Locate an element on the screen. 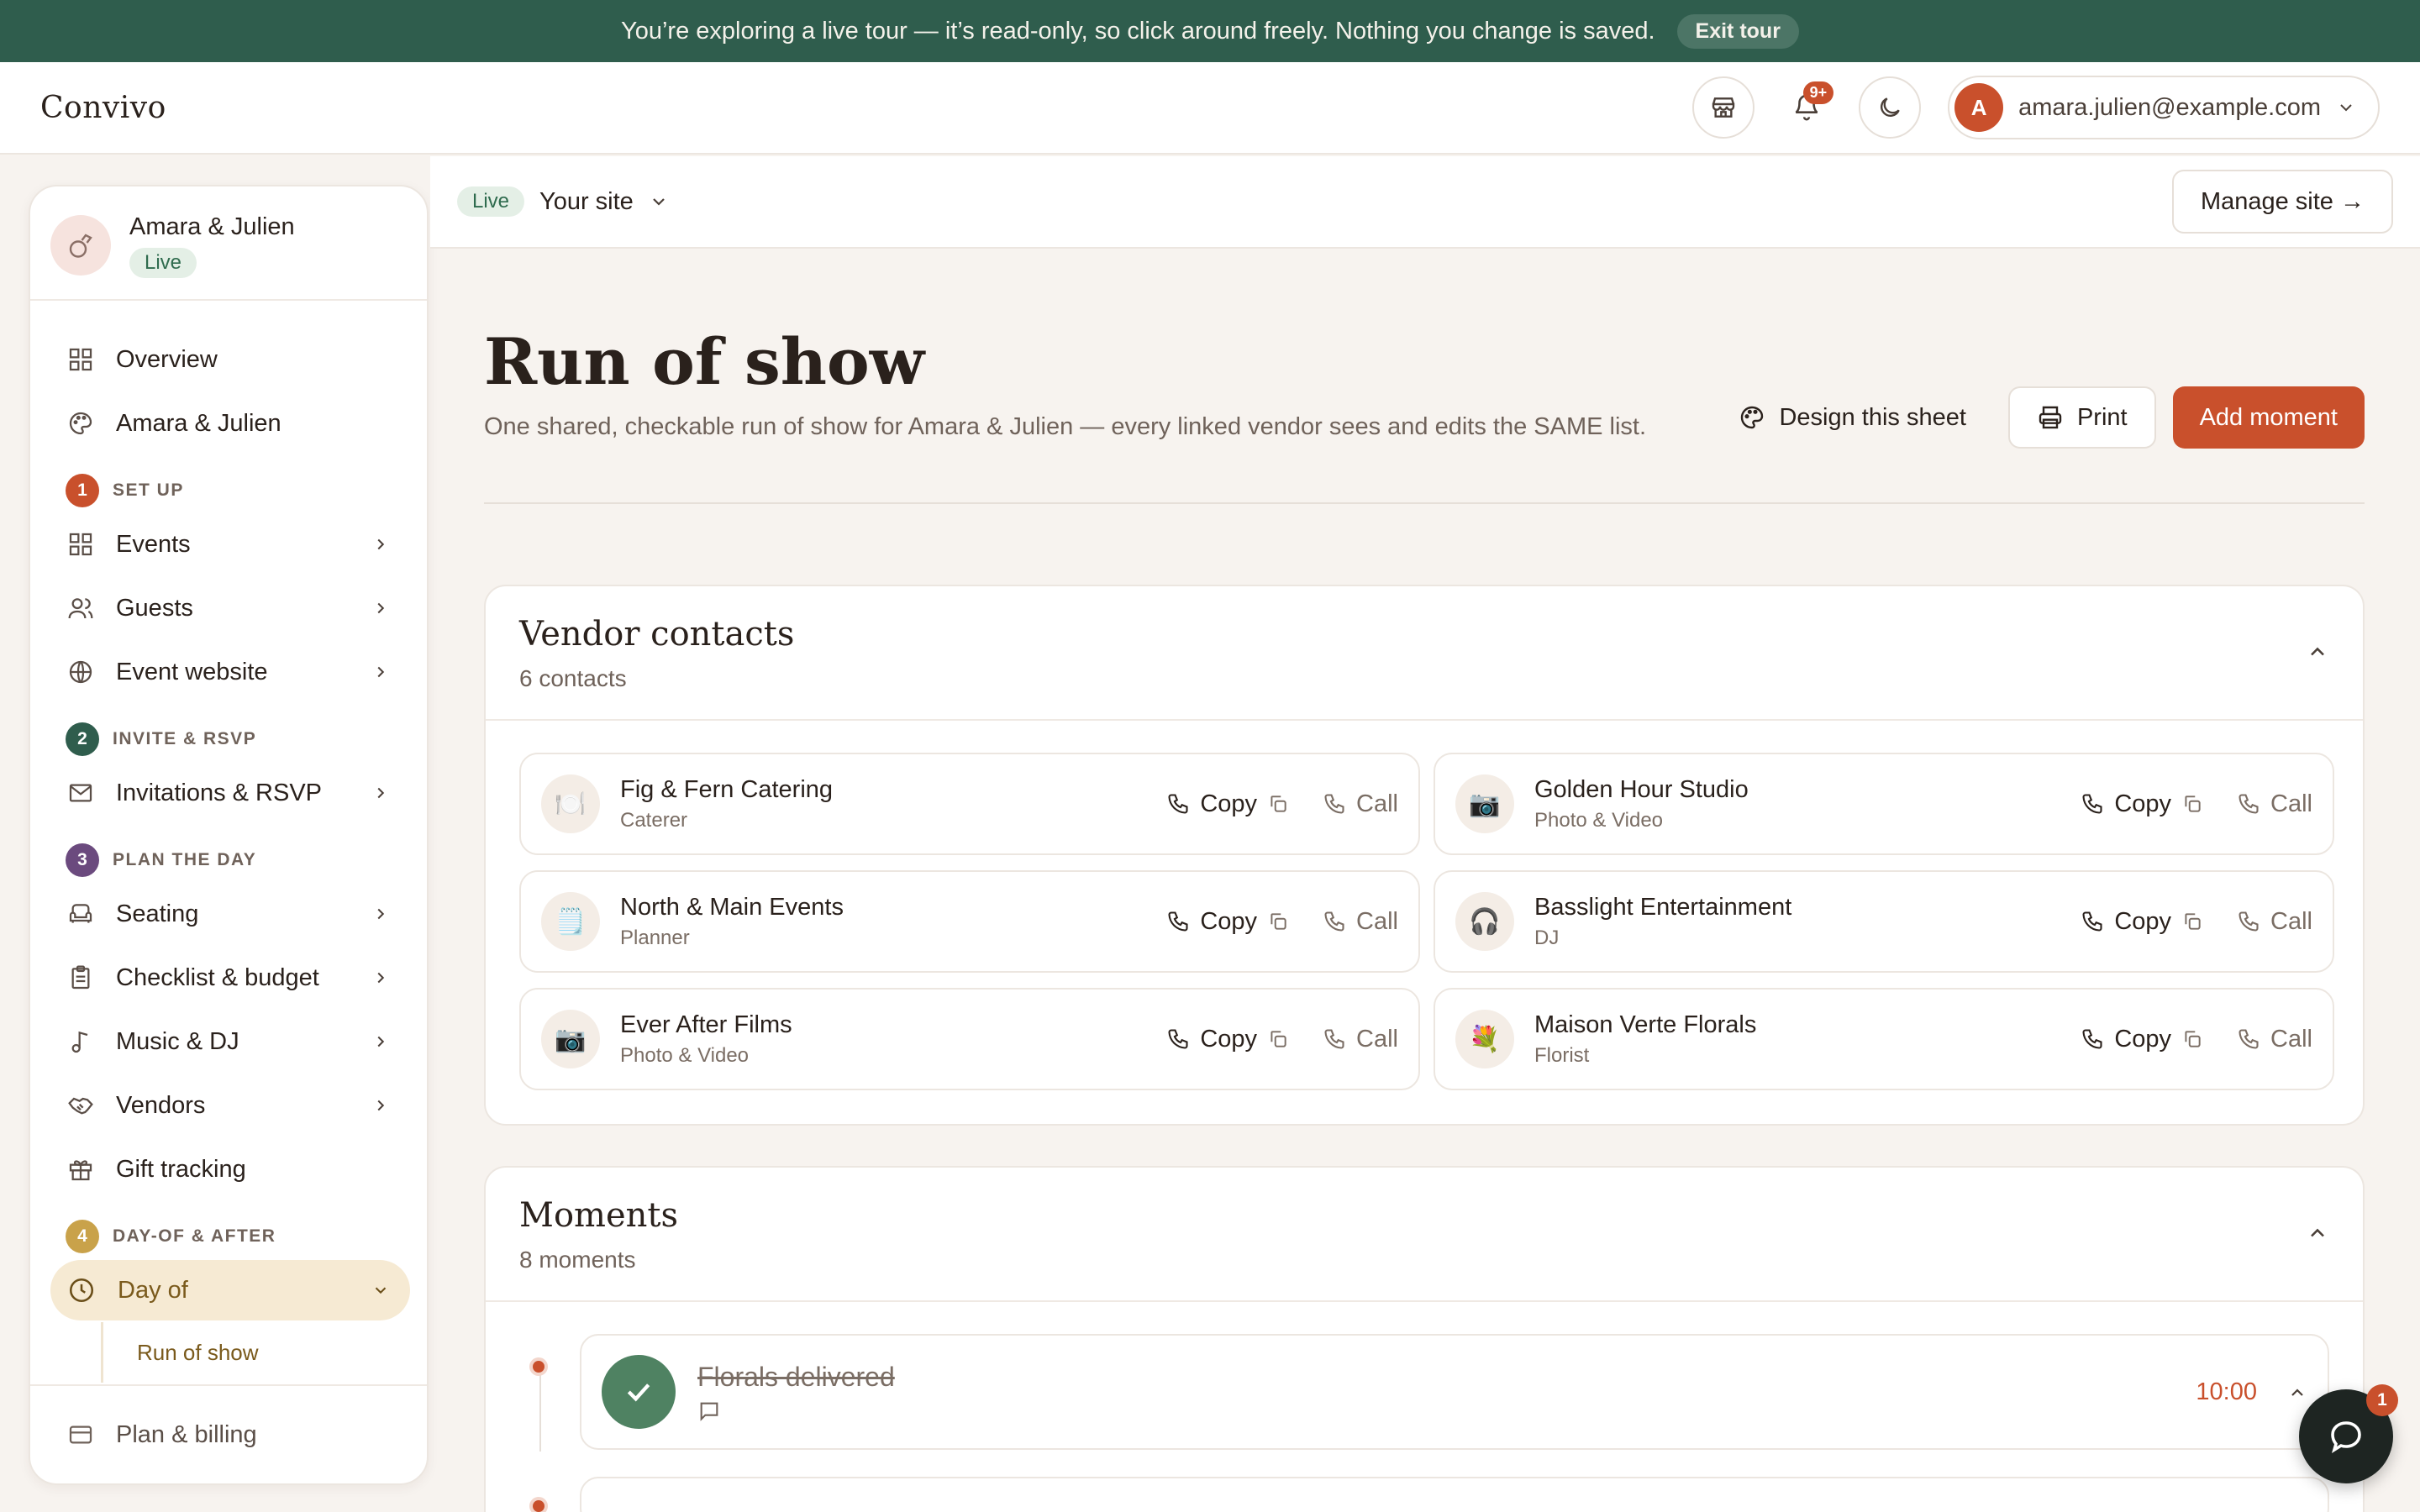 The height and width of the screenshot is (1512, 2420). sidebar-item-event-website: Event website is located at coordinates (230, 672).